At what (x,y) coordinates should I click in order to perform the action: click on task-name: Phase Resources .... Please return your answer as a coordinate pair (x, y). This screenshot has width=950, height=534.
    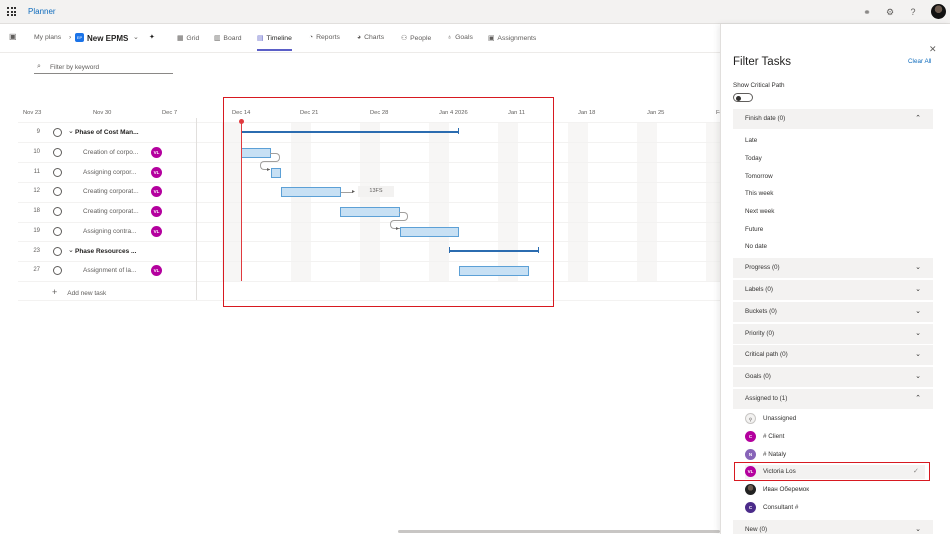
    Looking at the image, I should click on (105, 251).